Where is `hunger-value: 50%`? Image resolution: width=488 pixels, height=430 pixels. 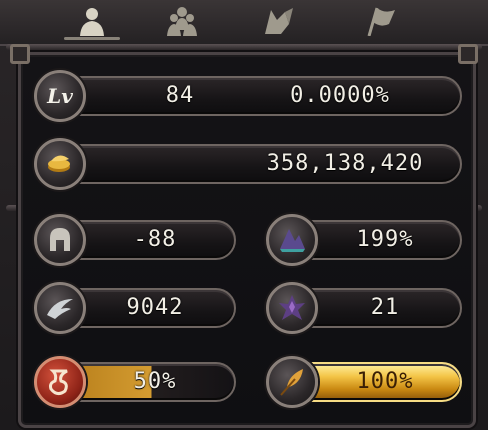 hunger-value: 50% is located at coordinates (155, 381).